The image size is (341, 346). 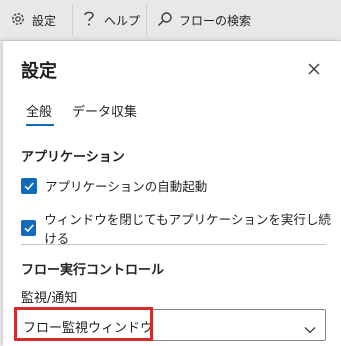 I want to click on auto-start-option: アプリケーションの自動起動, so click(x=114, y=185).